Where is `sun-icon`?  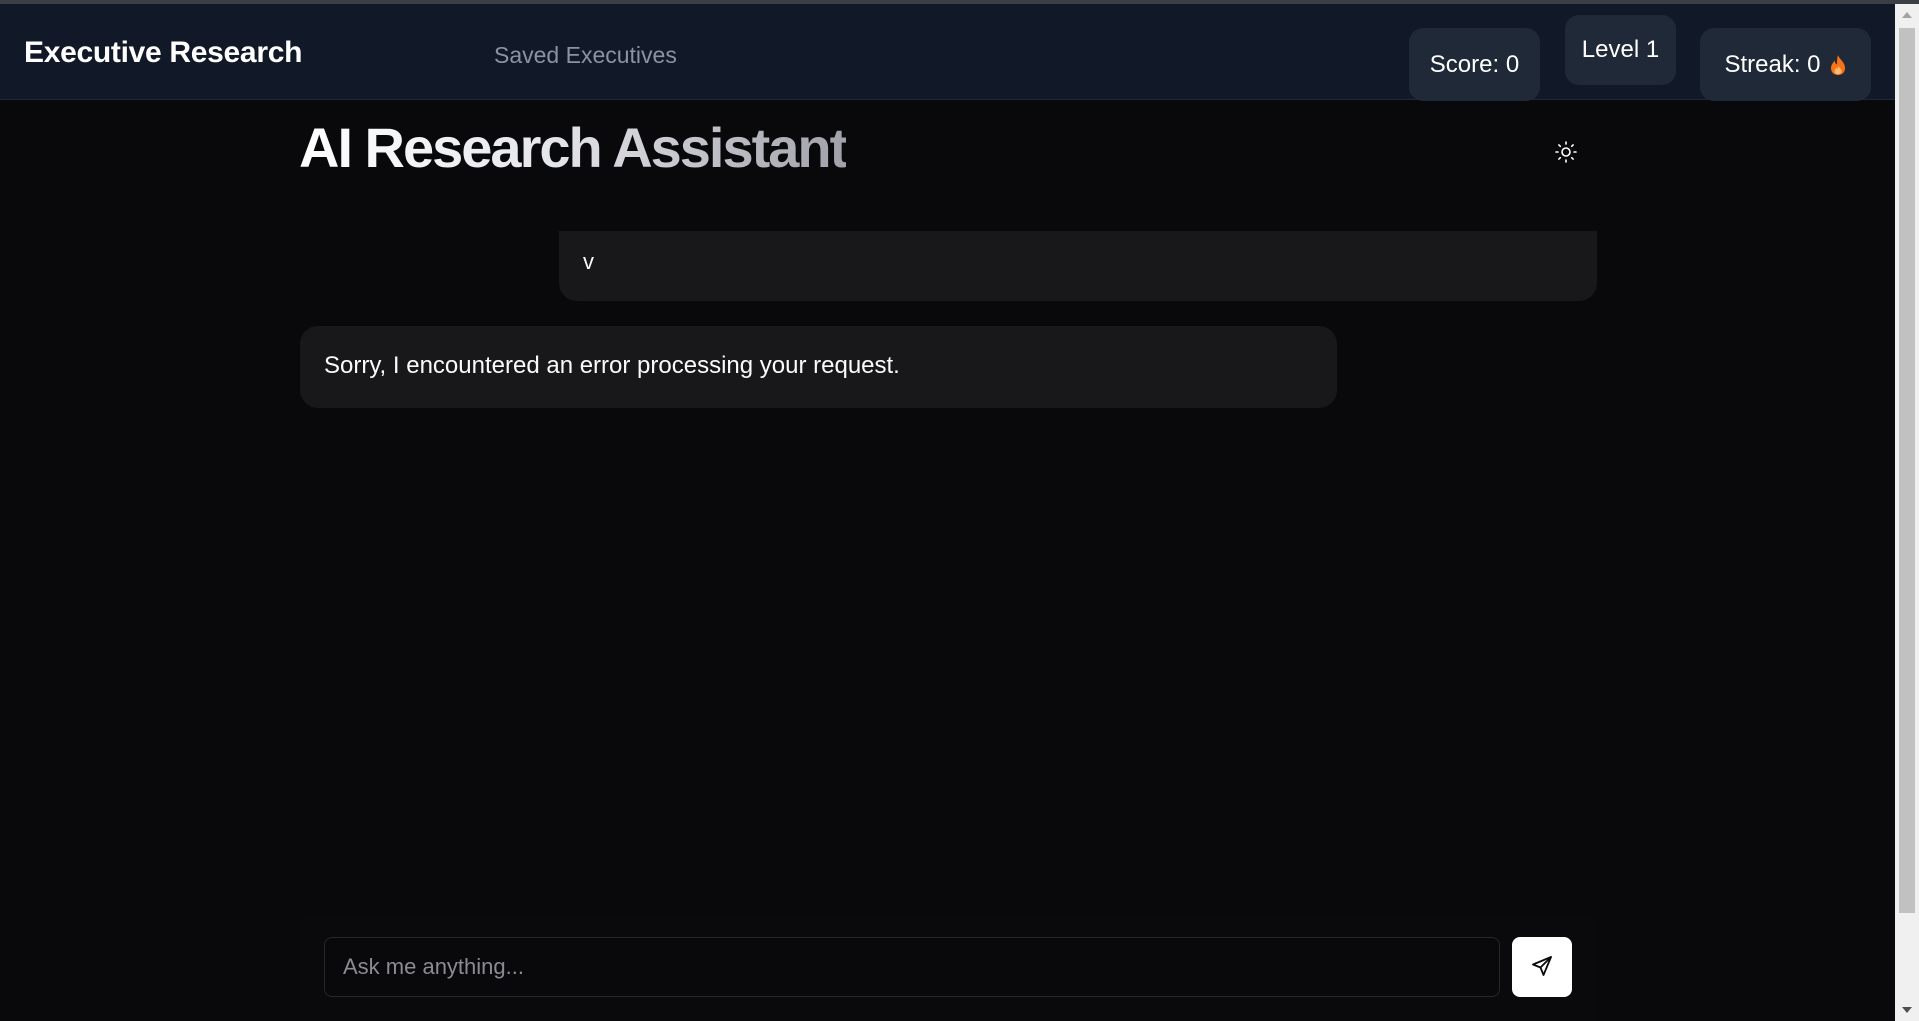
sun-icon is located at coordinates (1566, 154).